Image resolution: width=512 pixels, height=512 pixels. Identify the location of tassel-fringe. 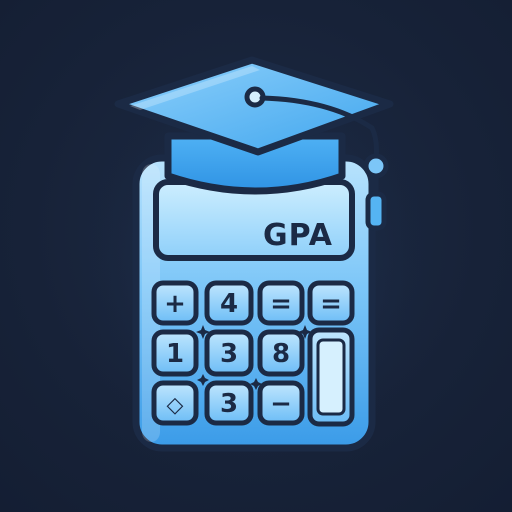
(376, 211).